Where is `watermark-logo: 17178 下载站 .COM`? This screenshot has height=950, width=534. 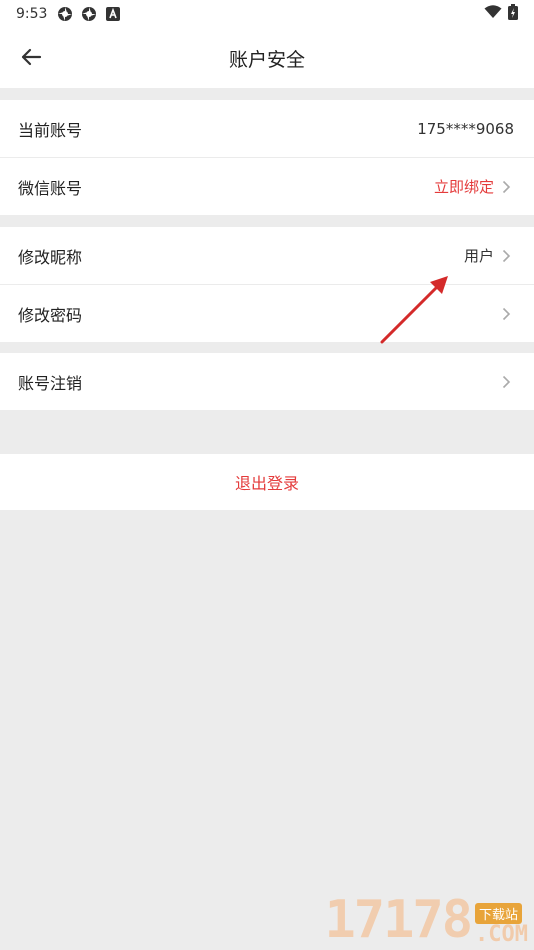 watermark-logo: 17178 下载站 .COM is located at coordinates (426, 920).